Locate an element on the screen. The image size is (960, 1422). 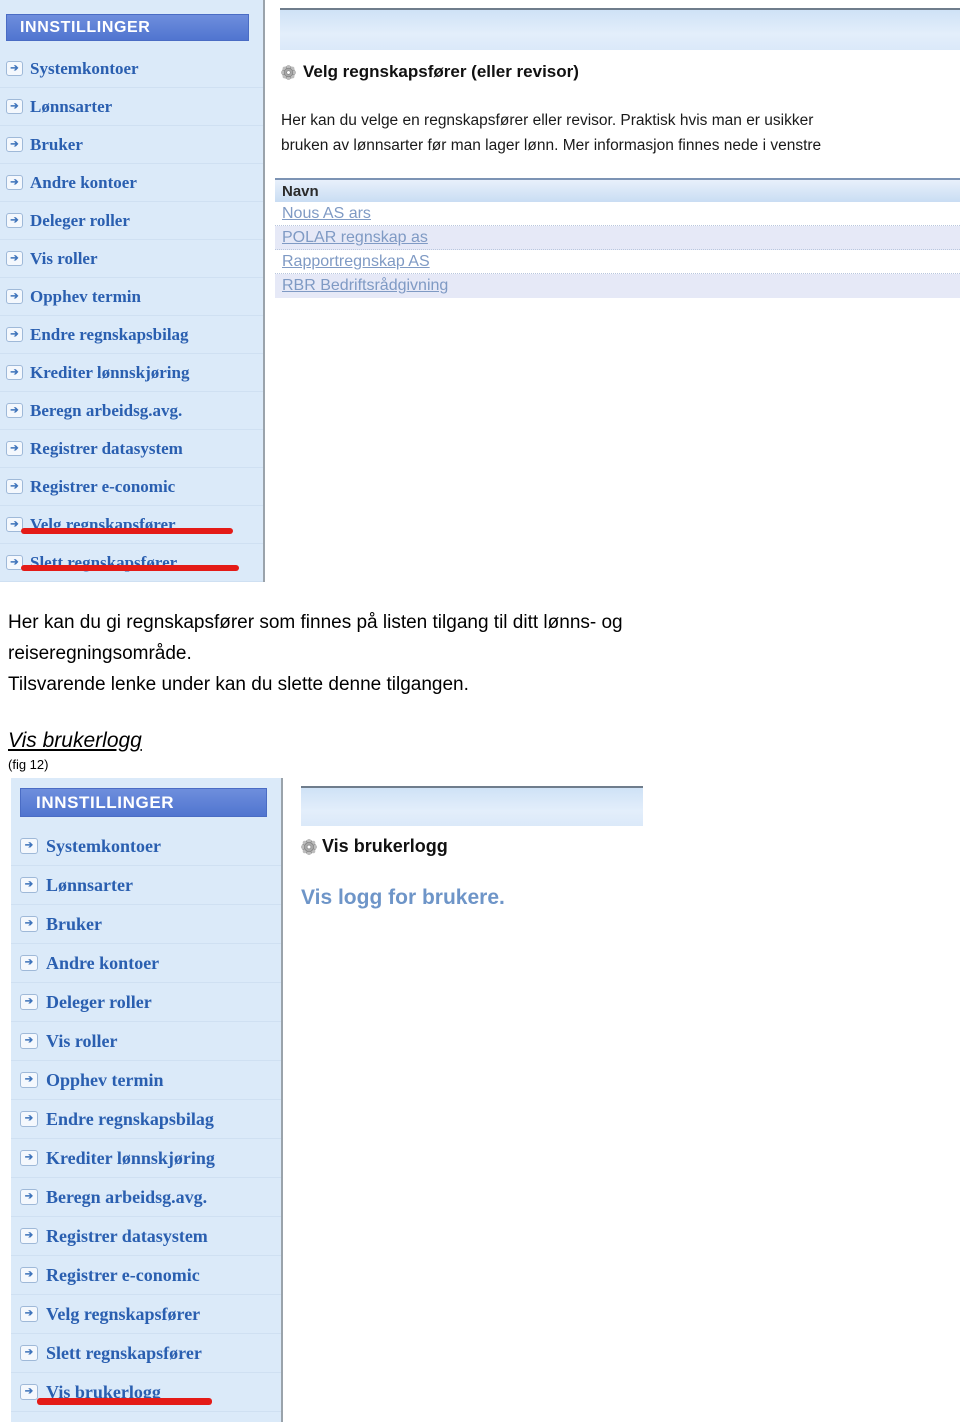
content-heading-label: Vis brukerlogg is located at coordinates (385, 846).